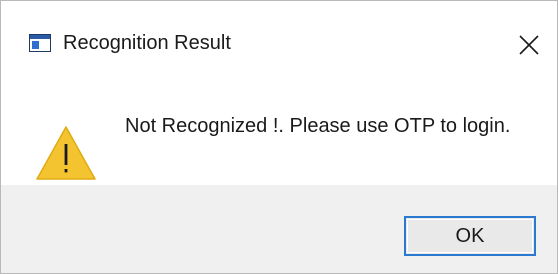 This screenshot has height=274, width=558. What do you see at coordinates (40, 37) in the screenshot?
I see `app-icon-bar` at bounding box center [40, 37].